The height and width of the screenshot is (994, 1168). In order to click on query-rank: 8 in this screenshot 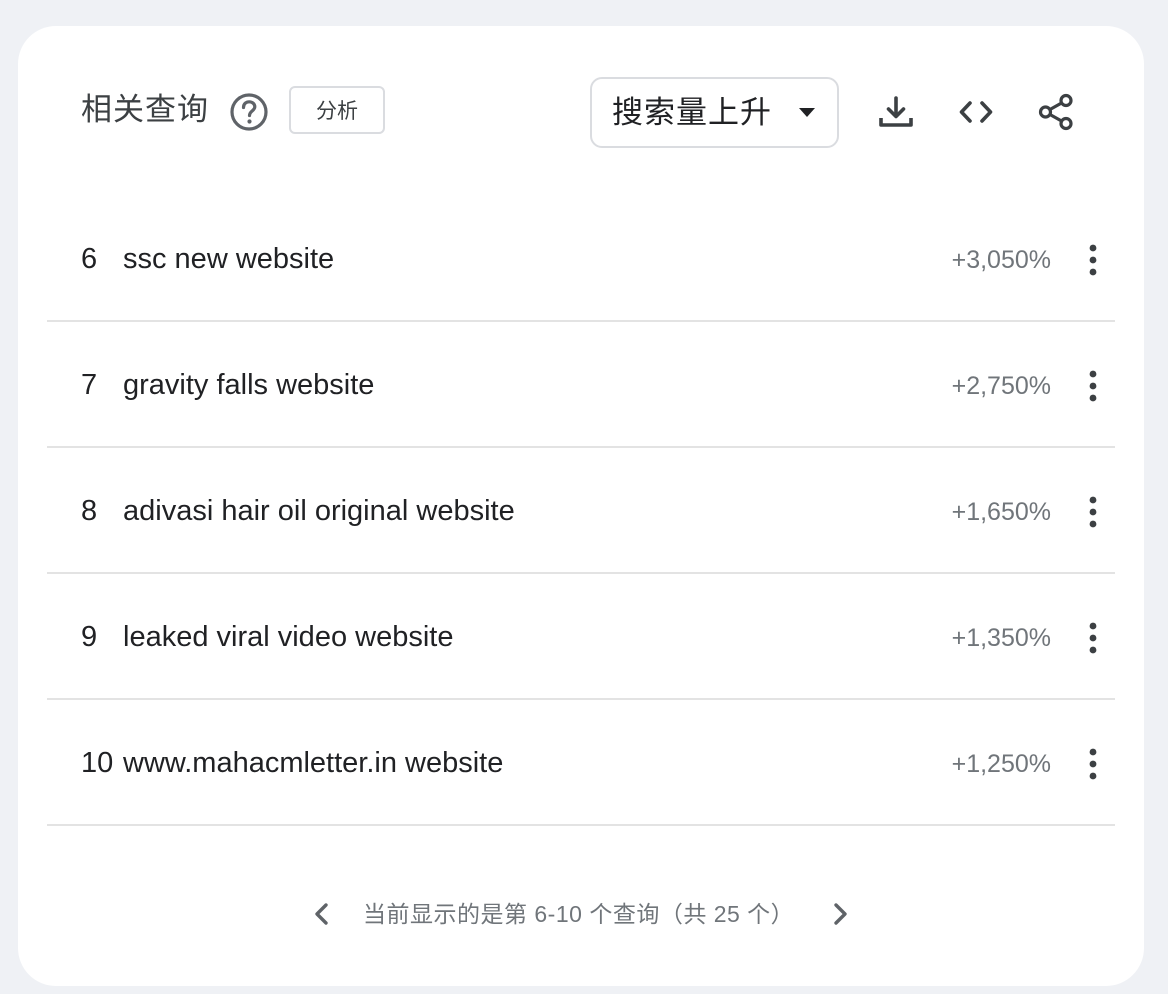, I will do `click(89, 511)`.